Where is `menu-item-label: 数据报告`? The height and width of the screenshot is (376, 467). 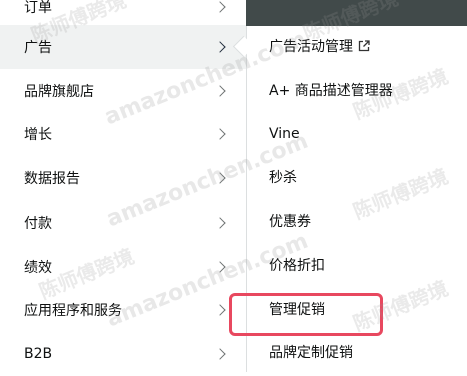
menu-item-label: 数据报告 is located at coordinates (52, 179).